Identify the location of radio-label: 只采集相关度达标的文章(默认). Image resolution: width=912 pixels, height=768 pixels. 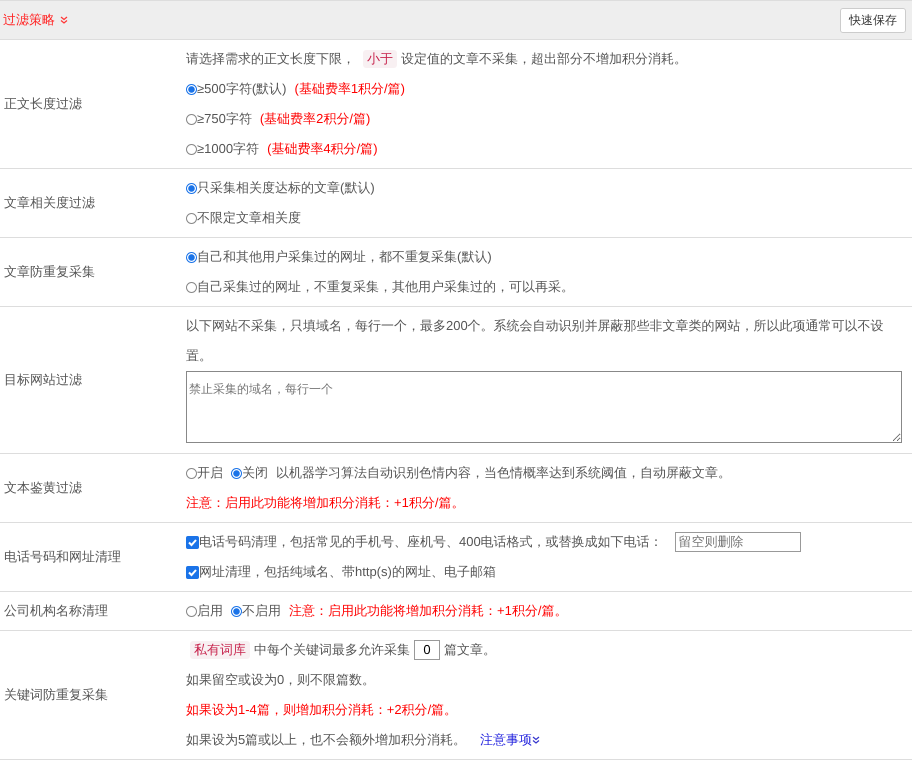
(286, 188).